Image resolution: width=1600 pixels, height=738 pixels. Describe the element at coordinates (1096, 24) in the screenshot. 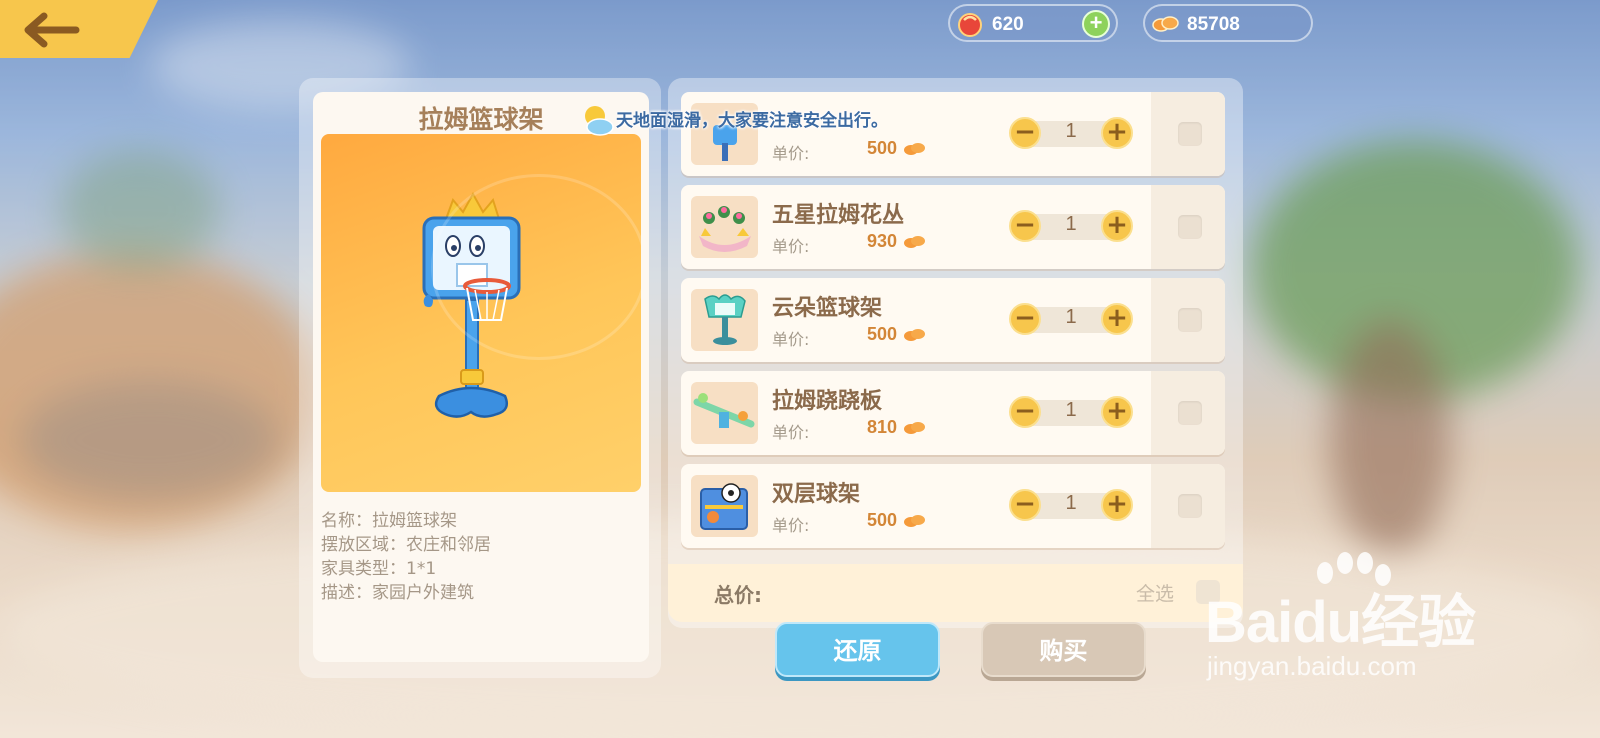

I see `add-gems-button: +` at that location.